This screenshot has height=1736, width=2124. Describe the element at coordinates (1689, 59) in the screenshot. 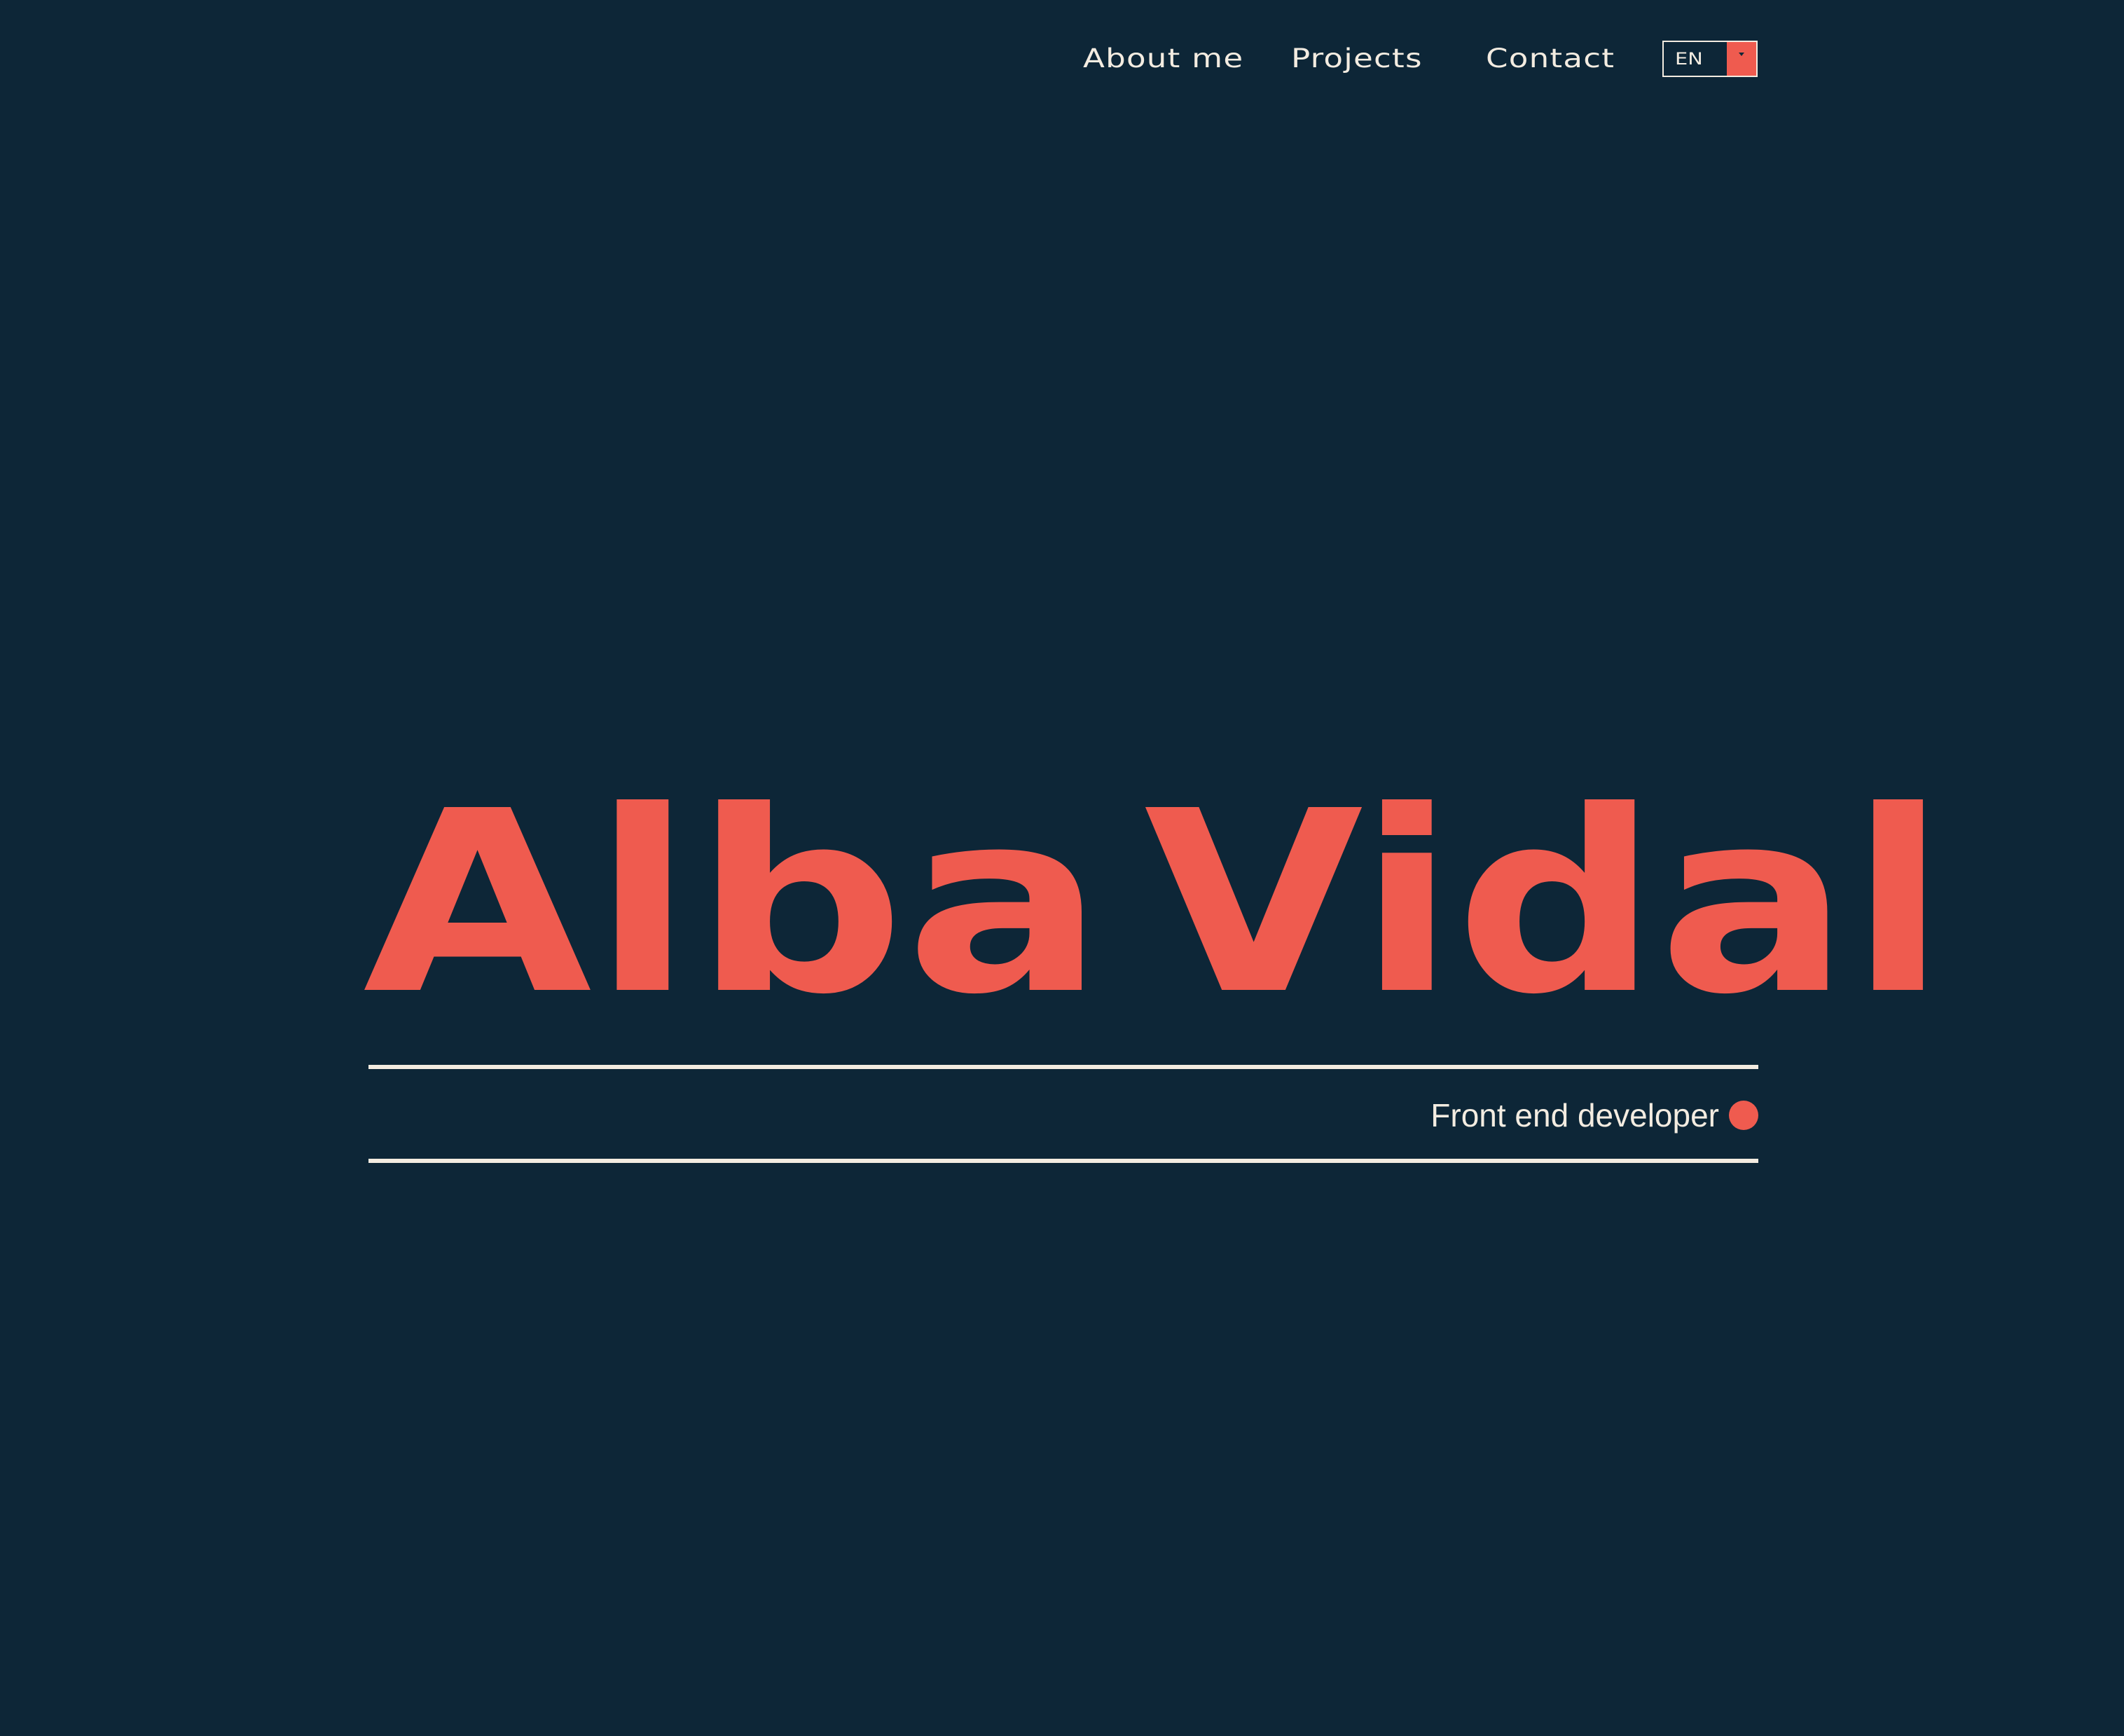

I see `language-select-value: EN` at that location.